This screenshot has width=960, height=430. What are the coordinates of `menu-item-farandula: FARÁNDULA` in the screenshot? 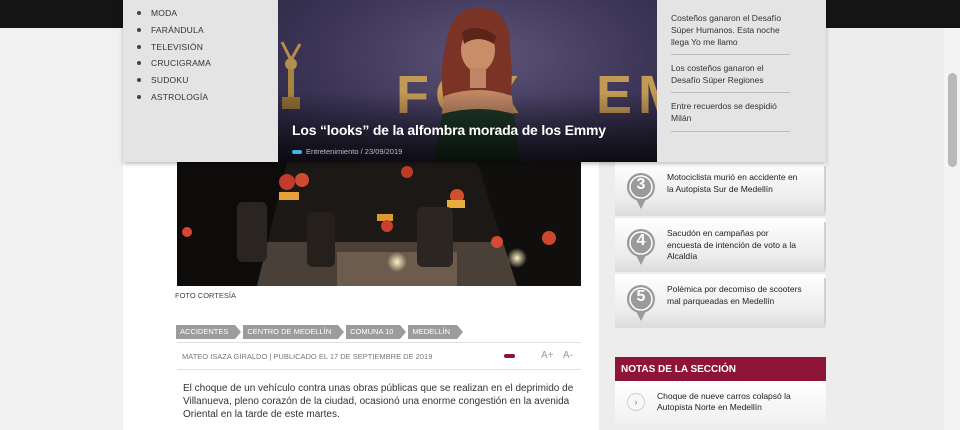 It's located at (207, 30).